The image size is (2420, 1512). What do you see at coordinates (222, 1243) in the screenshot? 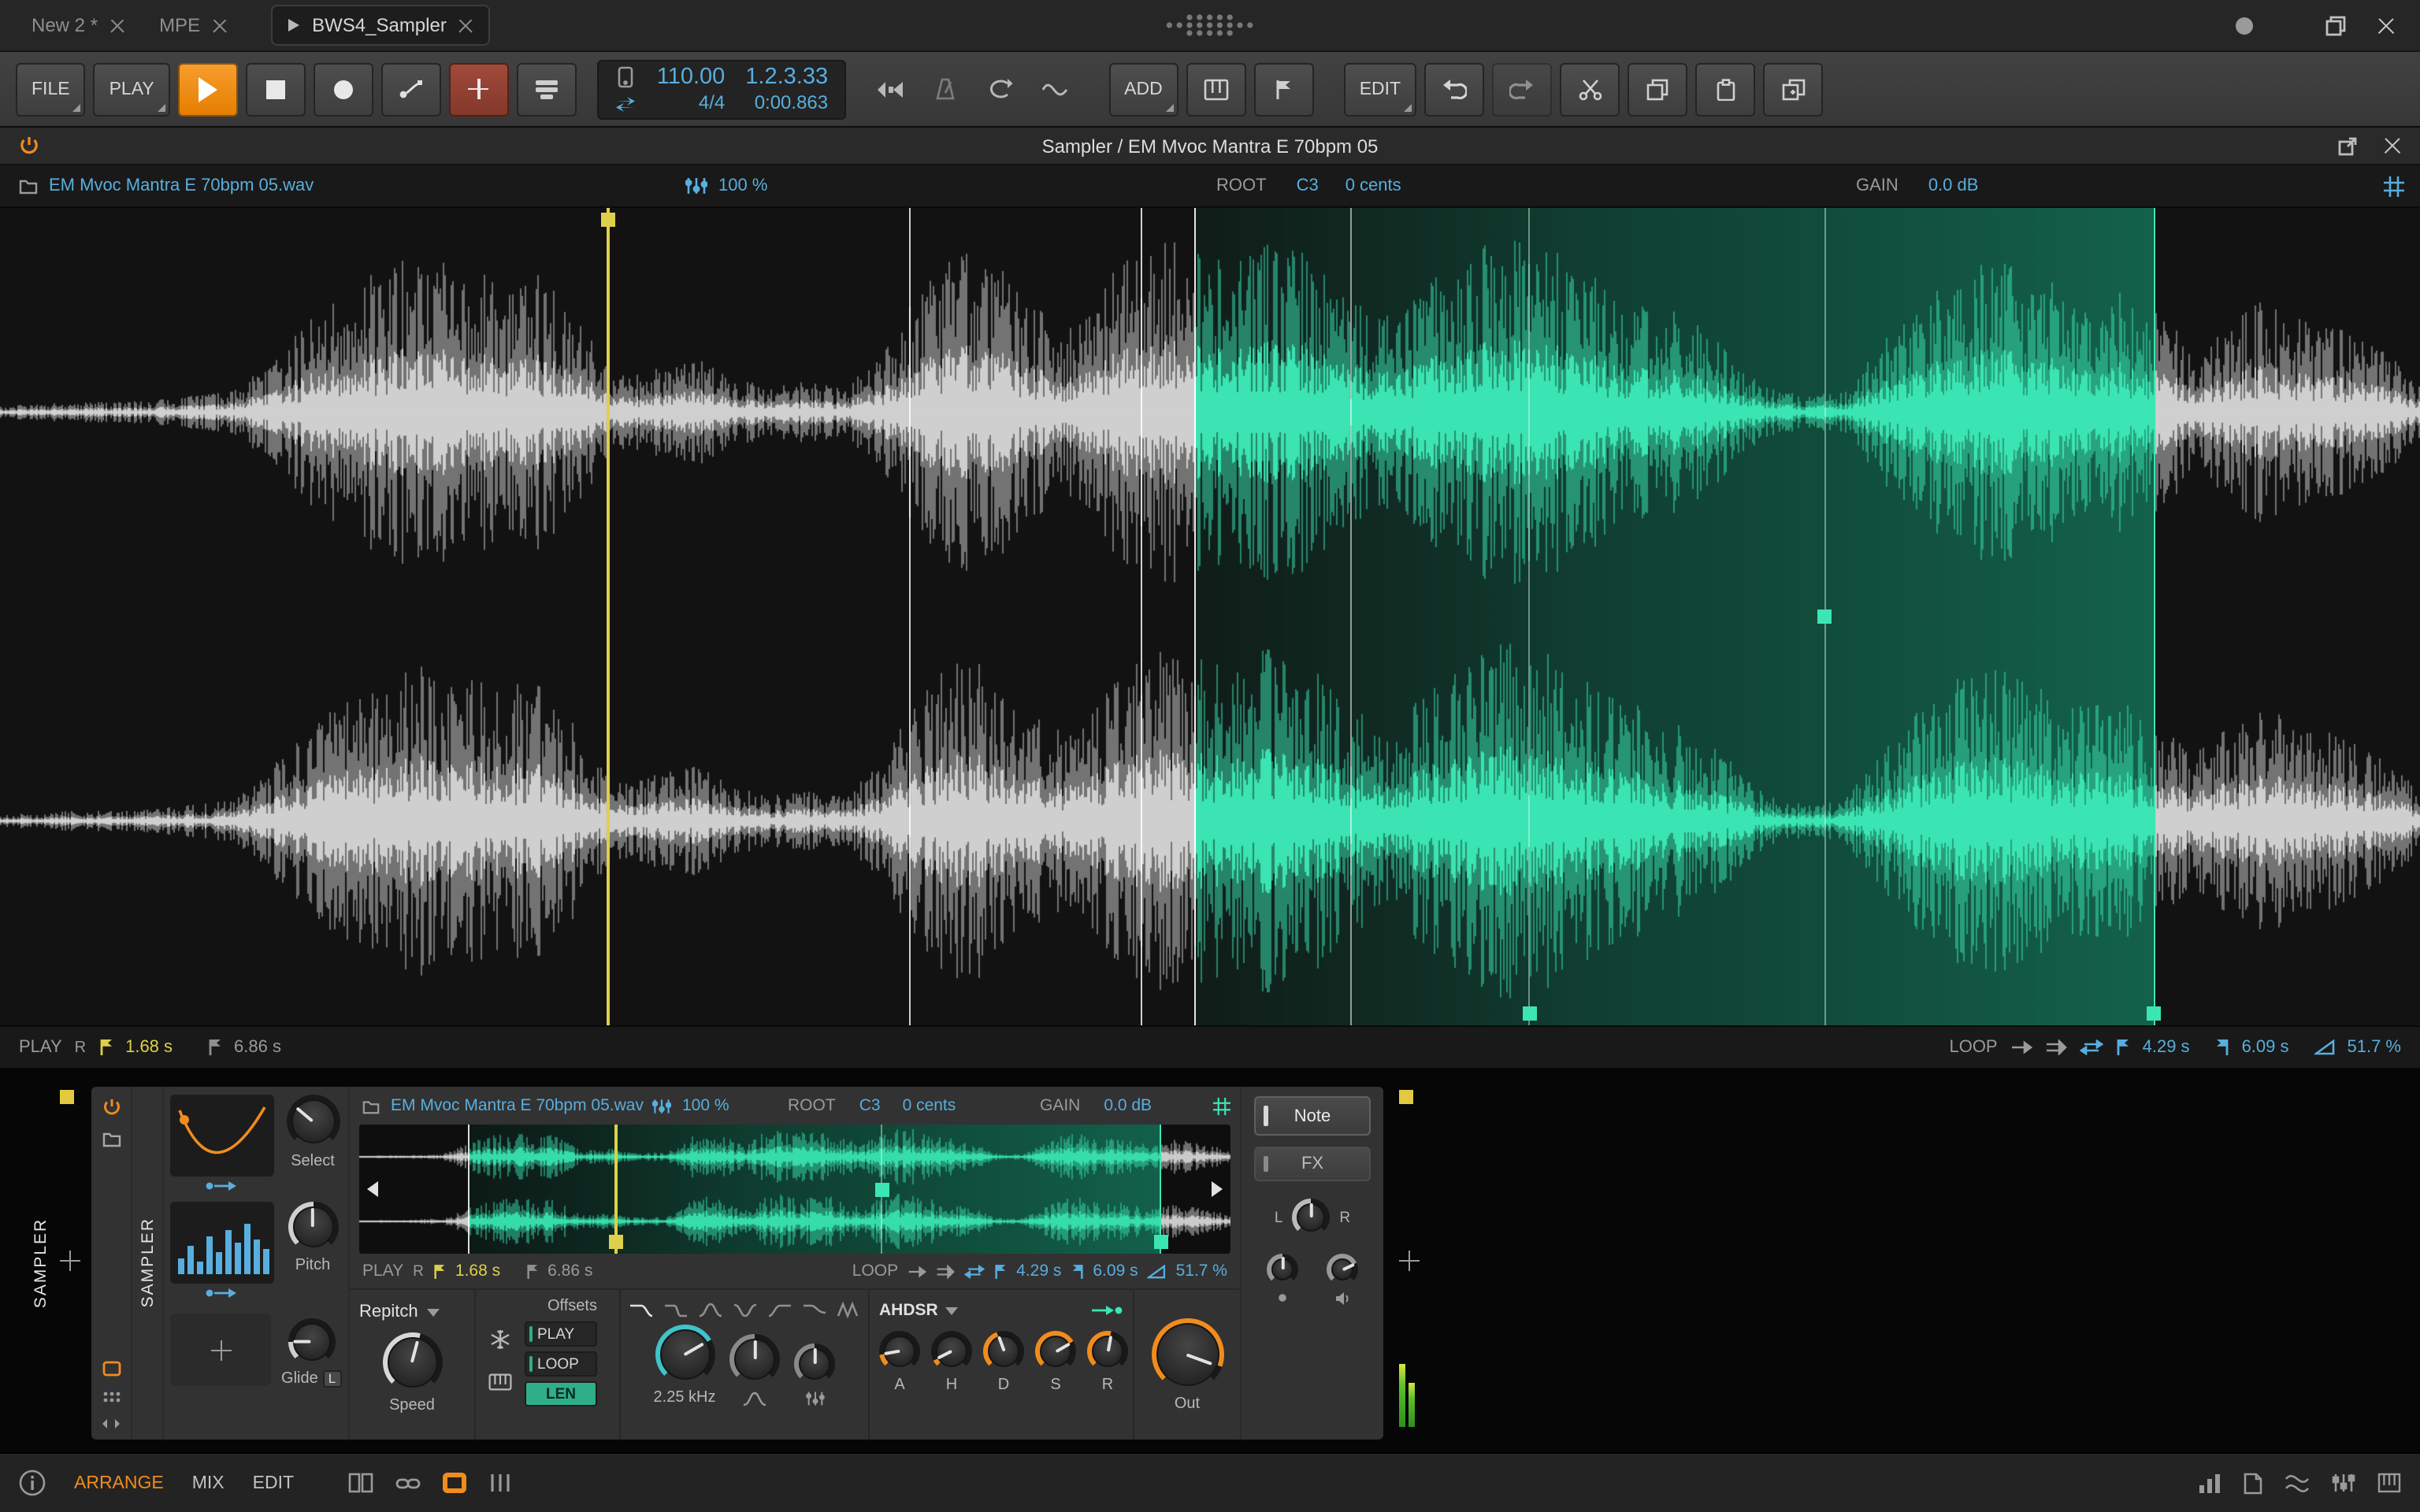
I see `steps-modulator-display` at bounding box center [222, 1243].